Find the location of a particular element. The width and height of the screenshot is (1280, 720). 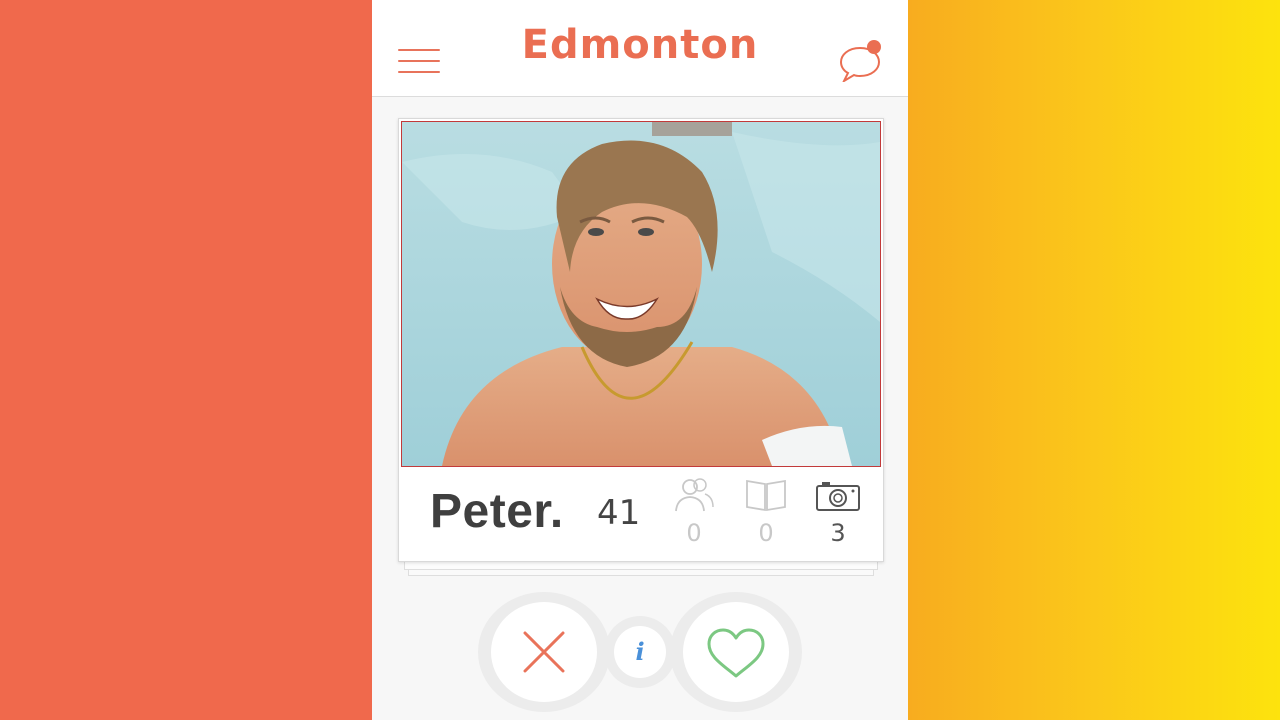

info-icon: i is located at coordinates (640, 651).